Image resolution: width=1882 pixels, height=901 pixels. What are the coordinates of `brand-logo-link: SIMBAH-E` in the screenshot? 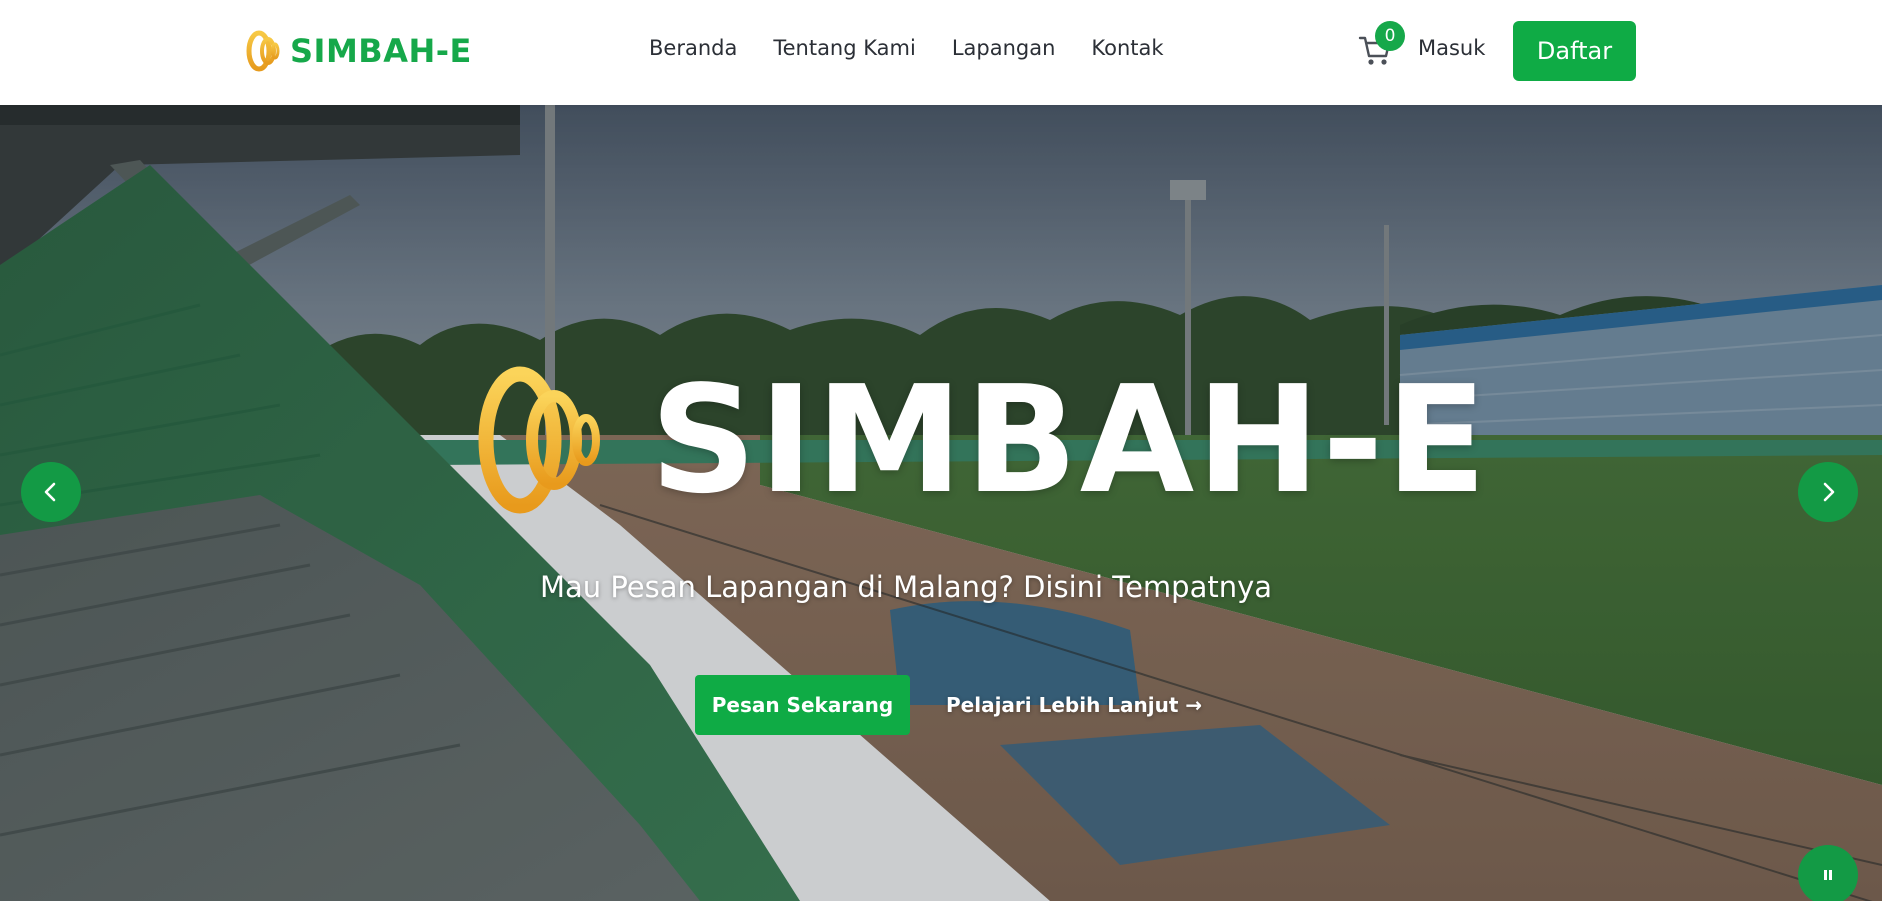 It's located at (359, 51).